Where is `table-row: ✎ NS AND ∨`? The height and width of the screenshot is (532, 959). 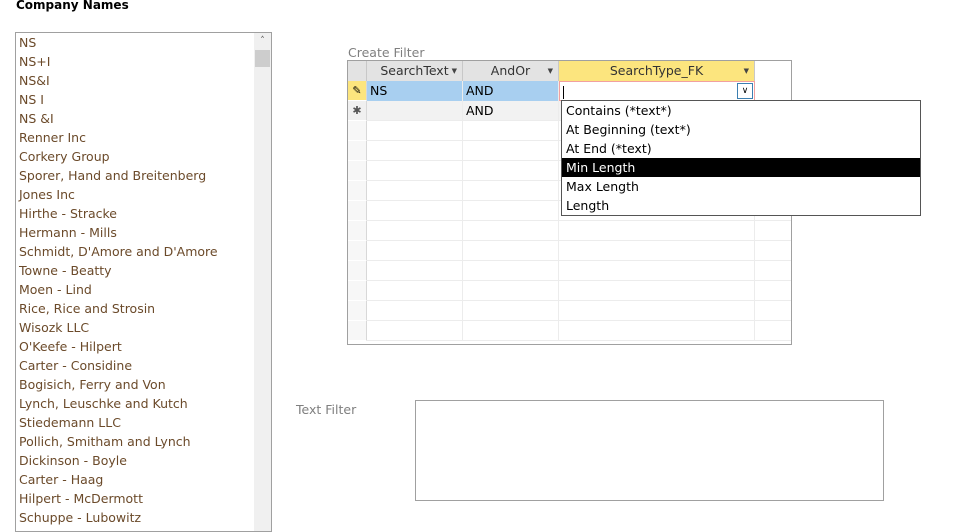 table-row: ✎ NS AND ∨ is located at coordinates (569, 91).